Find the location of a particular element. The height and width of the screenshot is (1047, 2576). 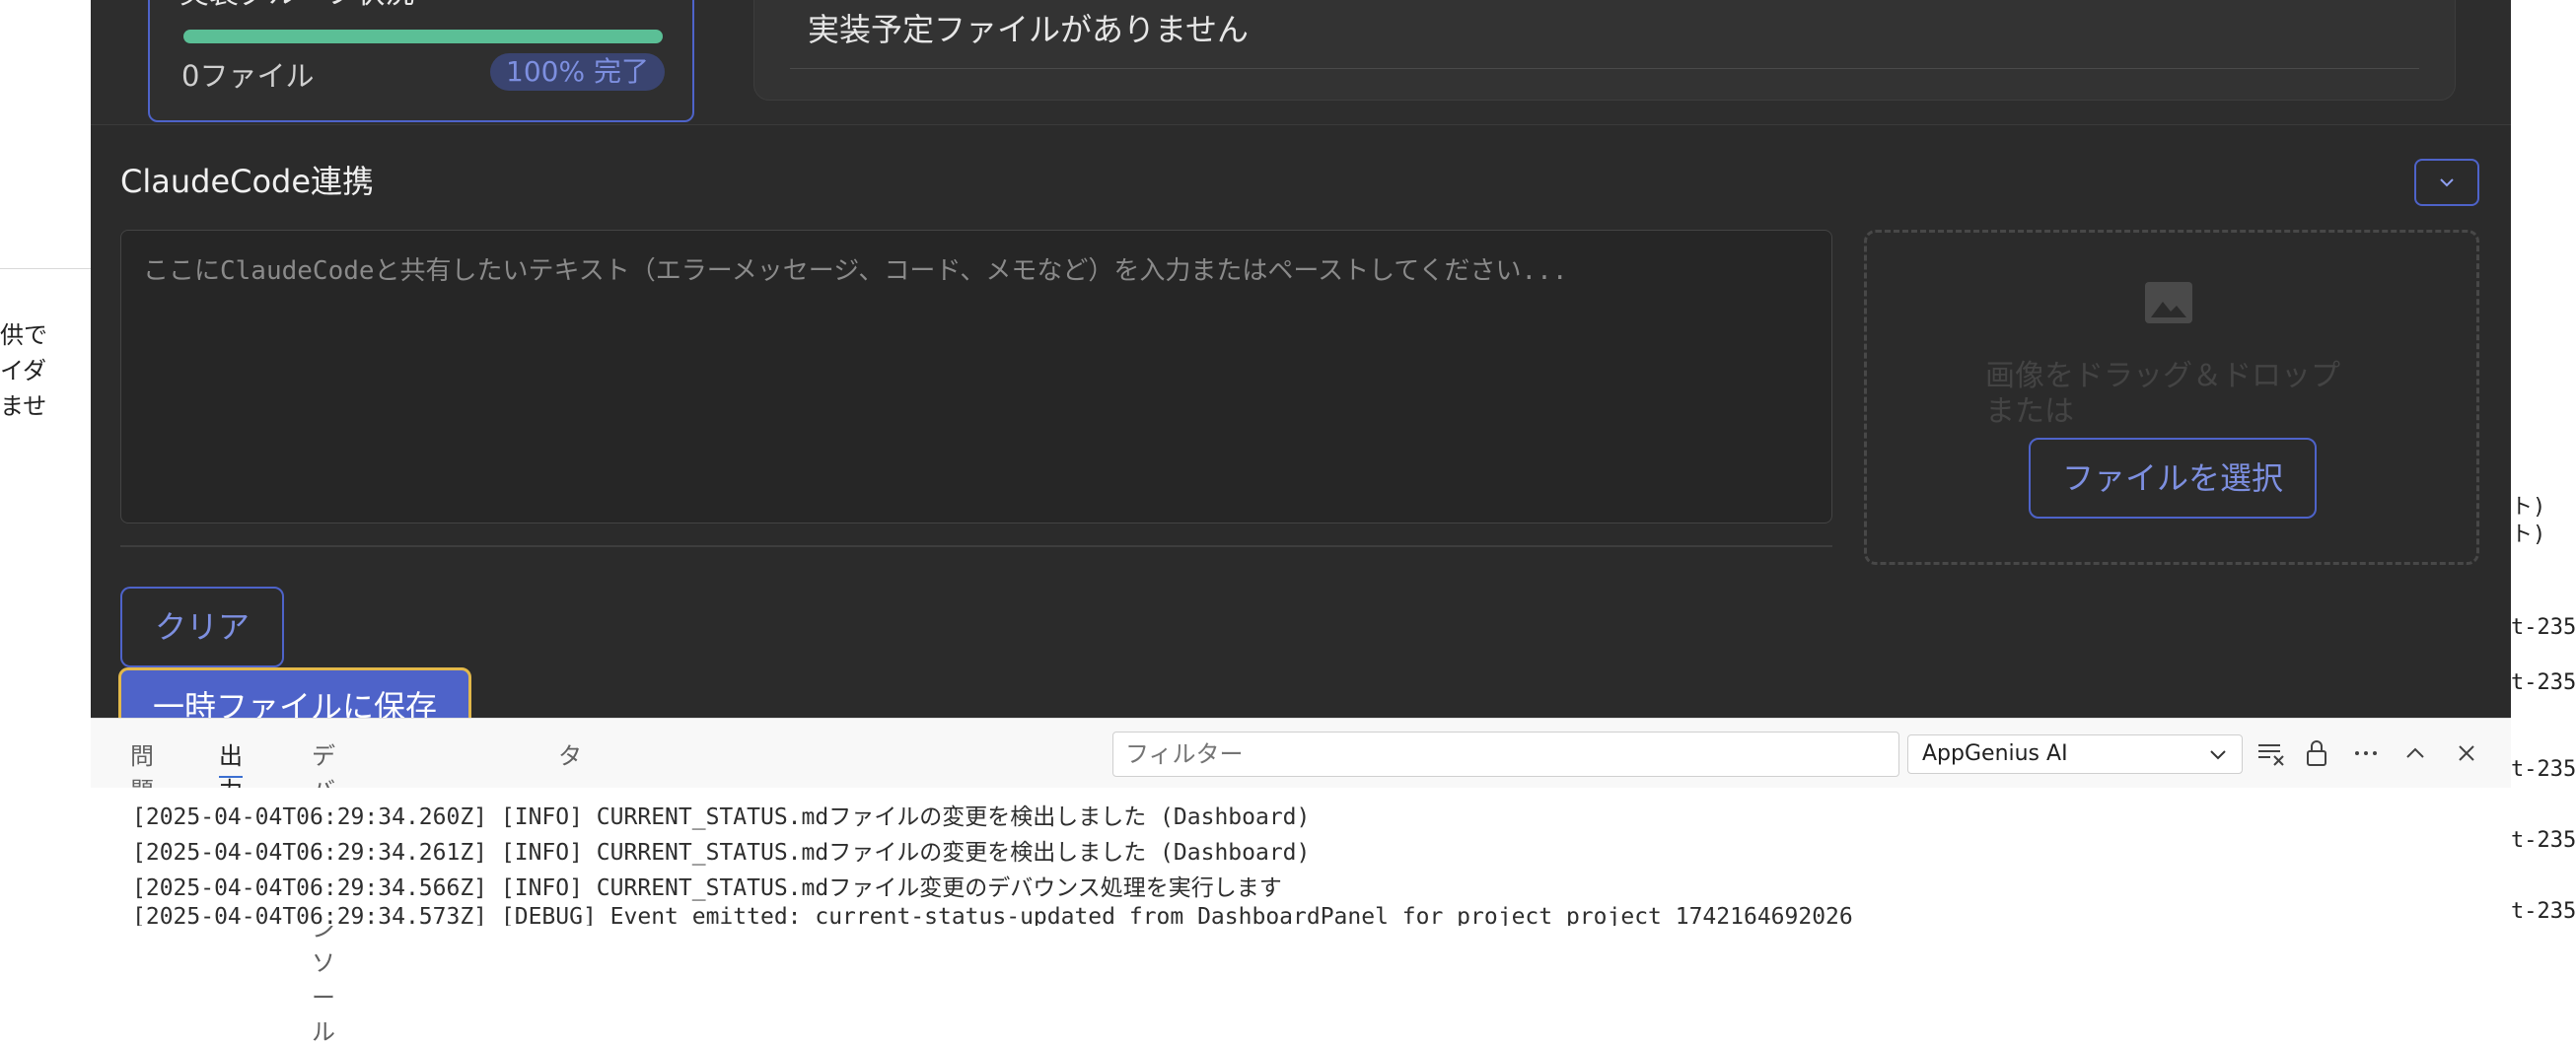

background-editor-left: 供で イダ ませ is located at coordinates (45, 462).